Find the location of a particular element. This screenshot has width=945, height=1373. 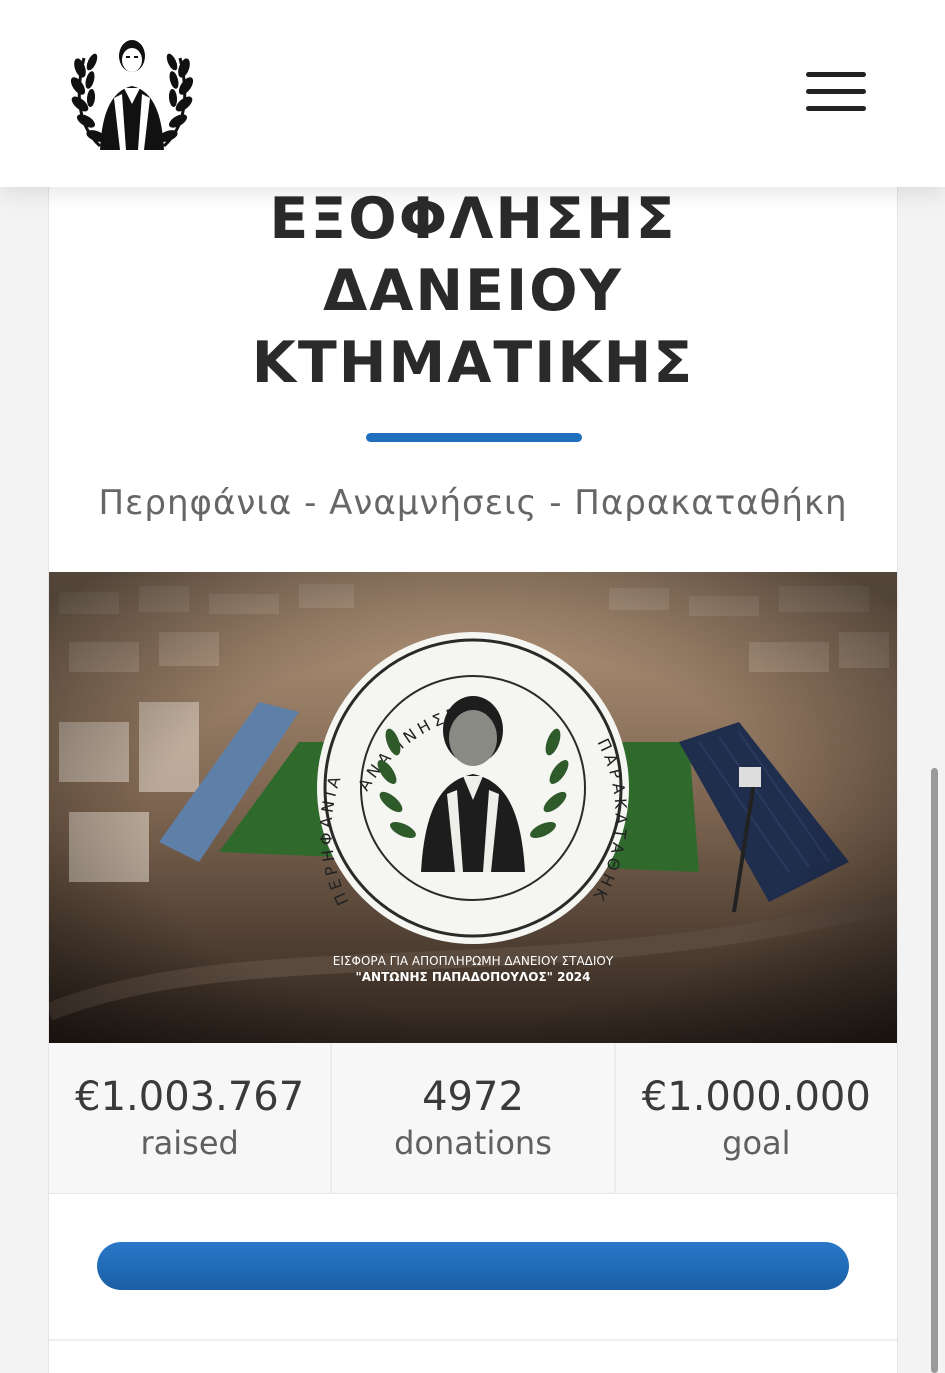

stat-raised: €1.003.767 raised is located at coordinates (191, 1118).